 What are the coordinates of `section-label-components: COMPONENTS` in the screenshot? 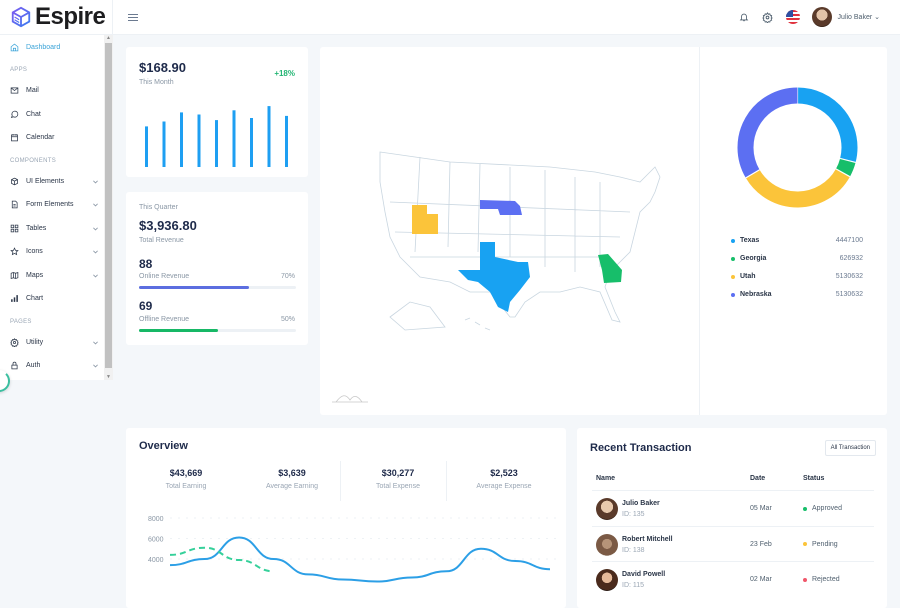 It's located at (33, 160).